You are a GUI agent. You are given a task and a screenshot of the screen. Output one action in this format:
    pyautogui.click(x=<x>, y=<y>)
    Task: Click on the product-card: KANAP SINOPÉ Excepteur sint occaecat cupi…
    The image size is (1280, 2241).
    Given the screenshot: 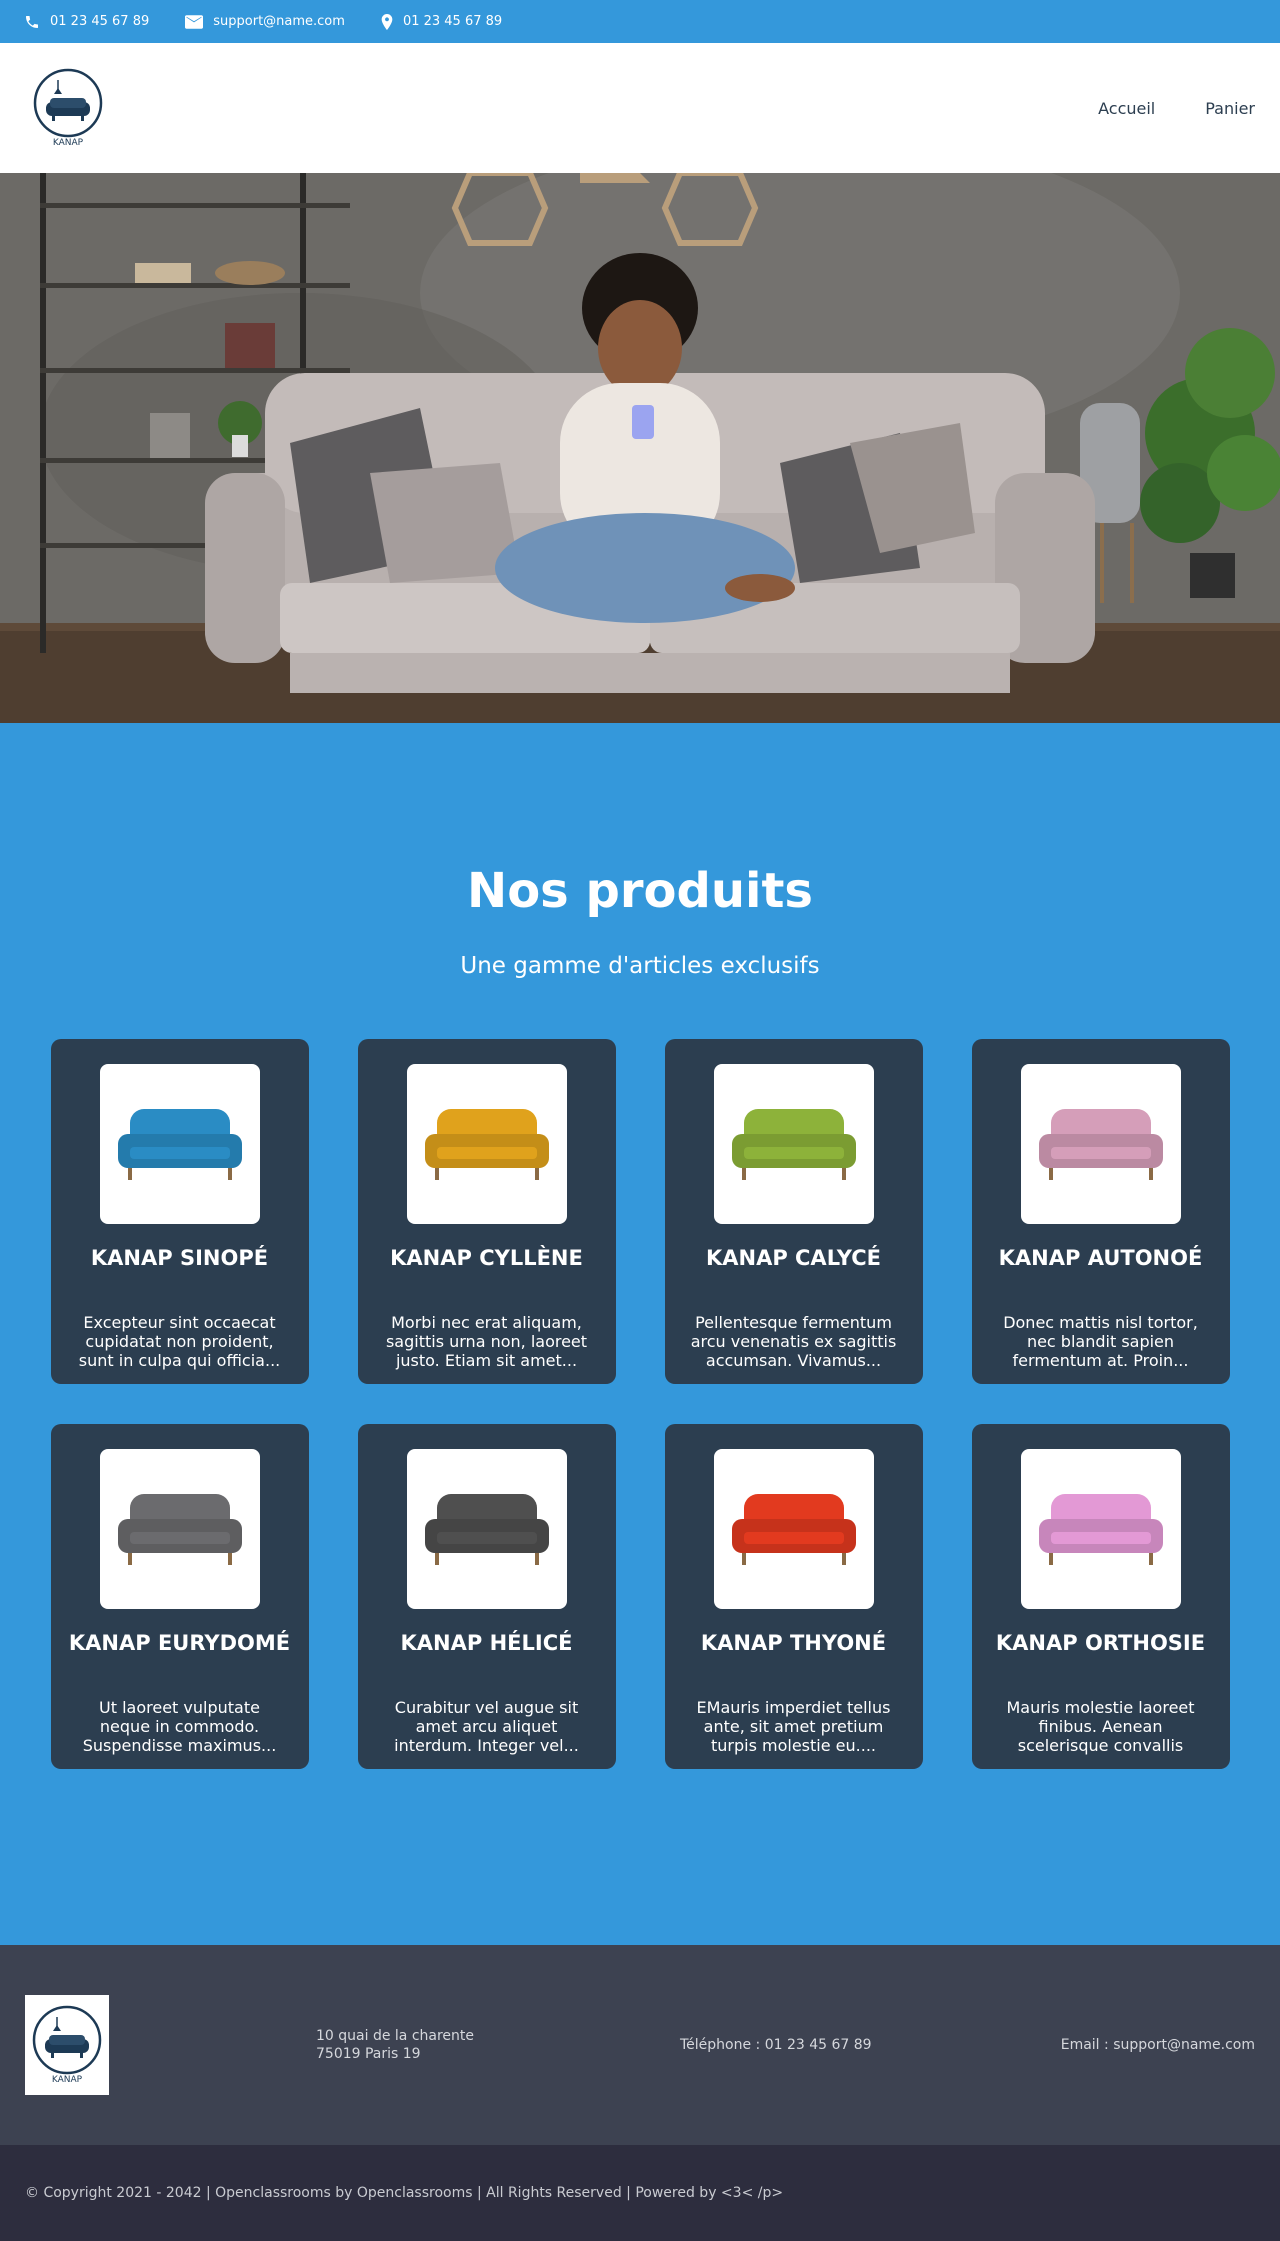 What is the action you would take?
    pyautogui.click(x=179, y=1211)
    